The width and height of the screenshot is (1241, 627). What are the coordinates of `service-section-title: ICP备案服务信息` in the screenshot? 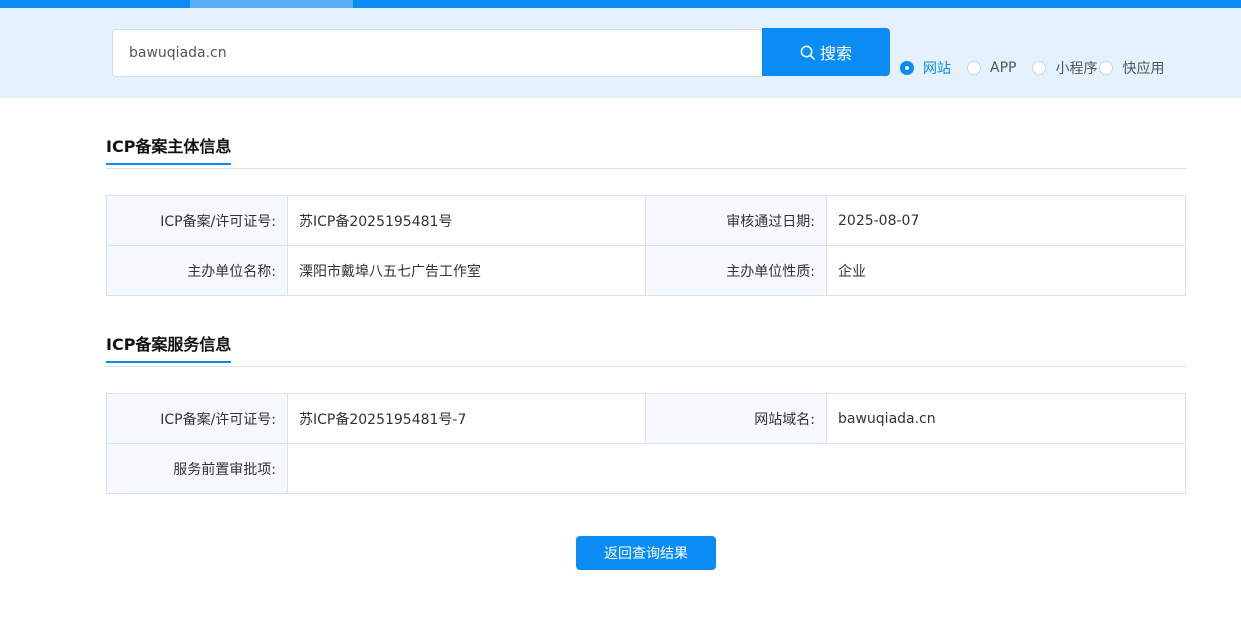 It's located at (169, 347).